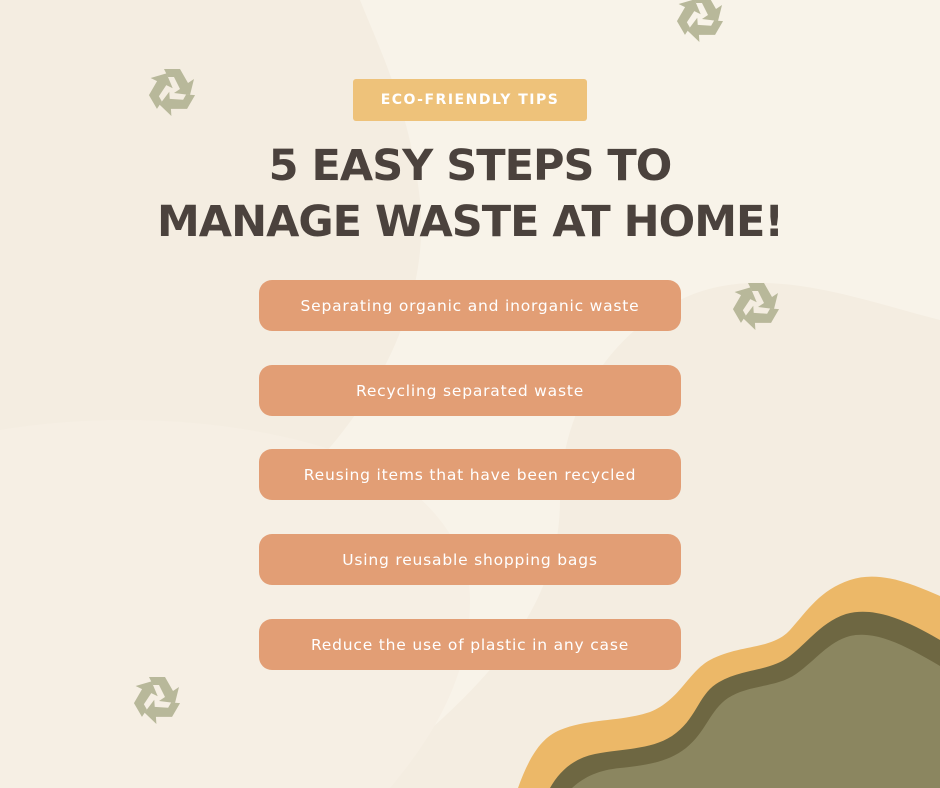 Image resolution: width=940 pixels, height=788 pixels. I want to click on step-4-reusable-bags: Using reusable shopping bags, so click(470, 559).